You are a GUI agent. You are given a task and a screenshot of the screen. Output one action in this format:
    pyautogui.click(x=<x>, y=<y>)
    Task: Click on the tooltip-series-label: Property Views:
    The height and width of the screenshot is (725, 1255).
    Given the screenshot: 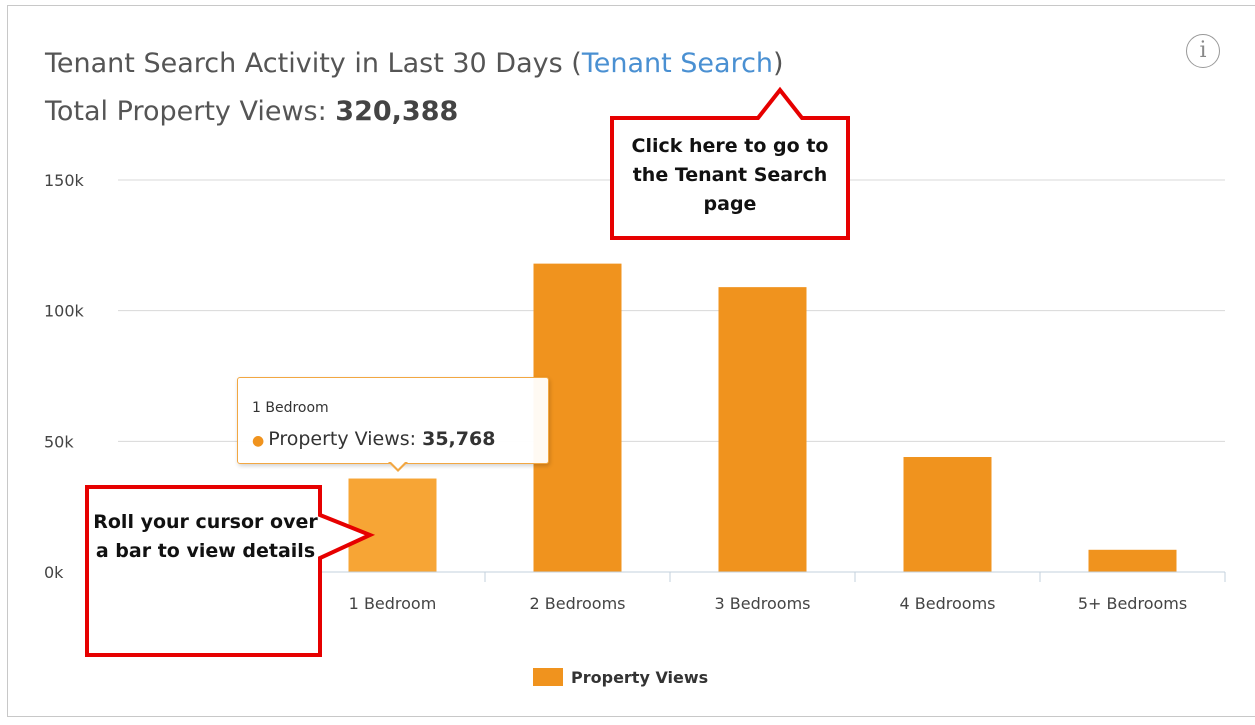 What is the action you would take?
    pyautogui.click(x=345, y=439)
    